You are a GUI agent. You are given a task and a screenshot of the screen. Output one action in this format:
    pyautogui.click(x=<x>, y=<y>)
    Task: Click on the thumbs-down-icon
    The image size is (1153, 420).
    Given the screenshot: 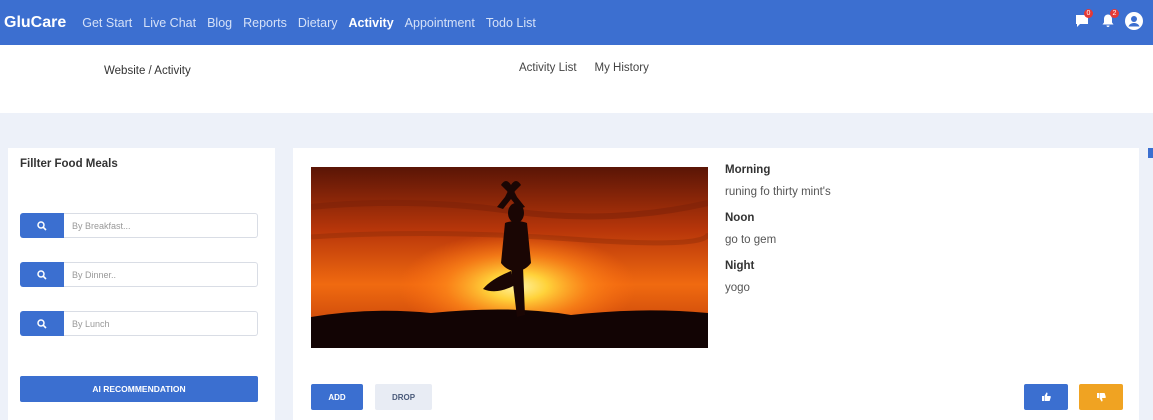 What is the action you would take?
    pyautogui.click(x=1101, y=397)
    